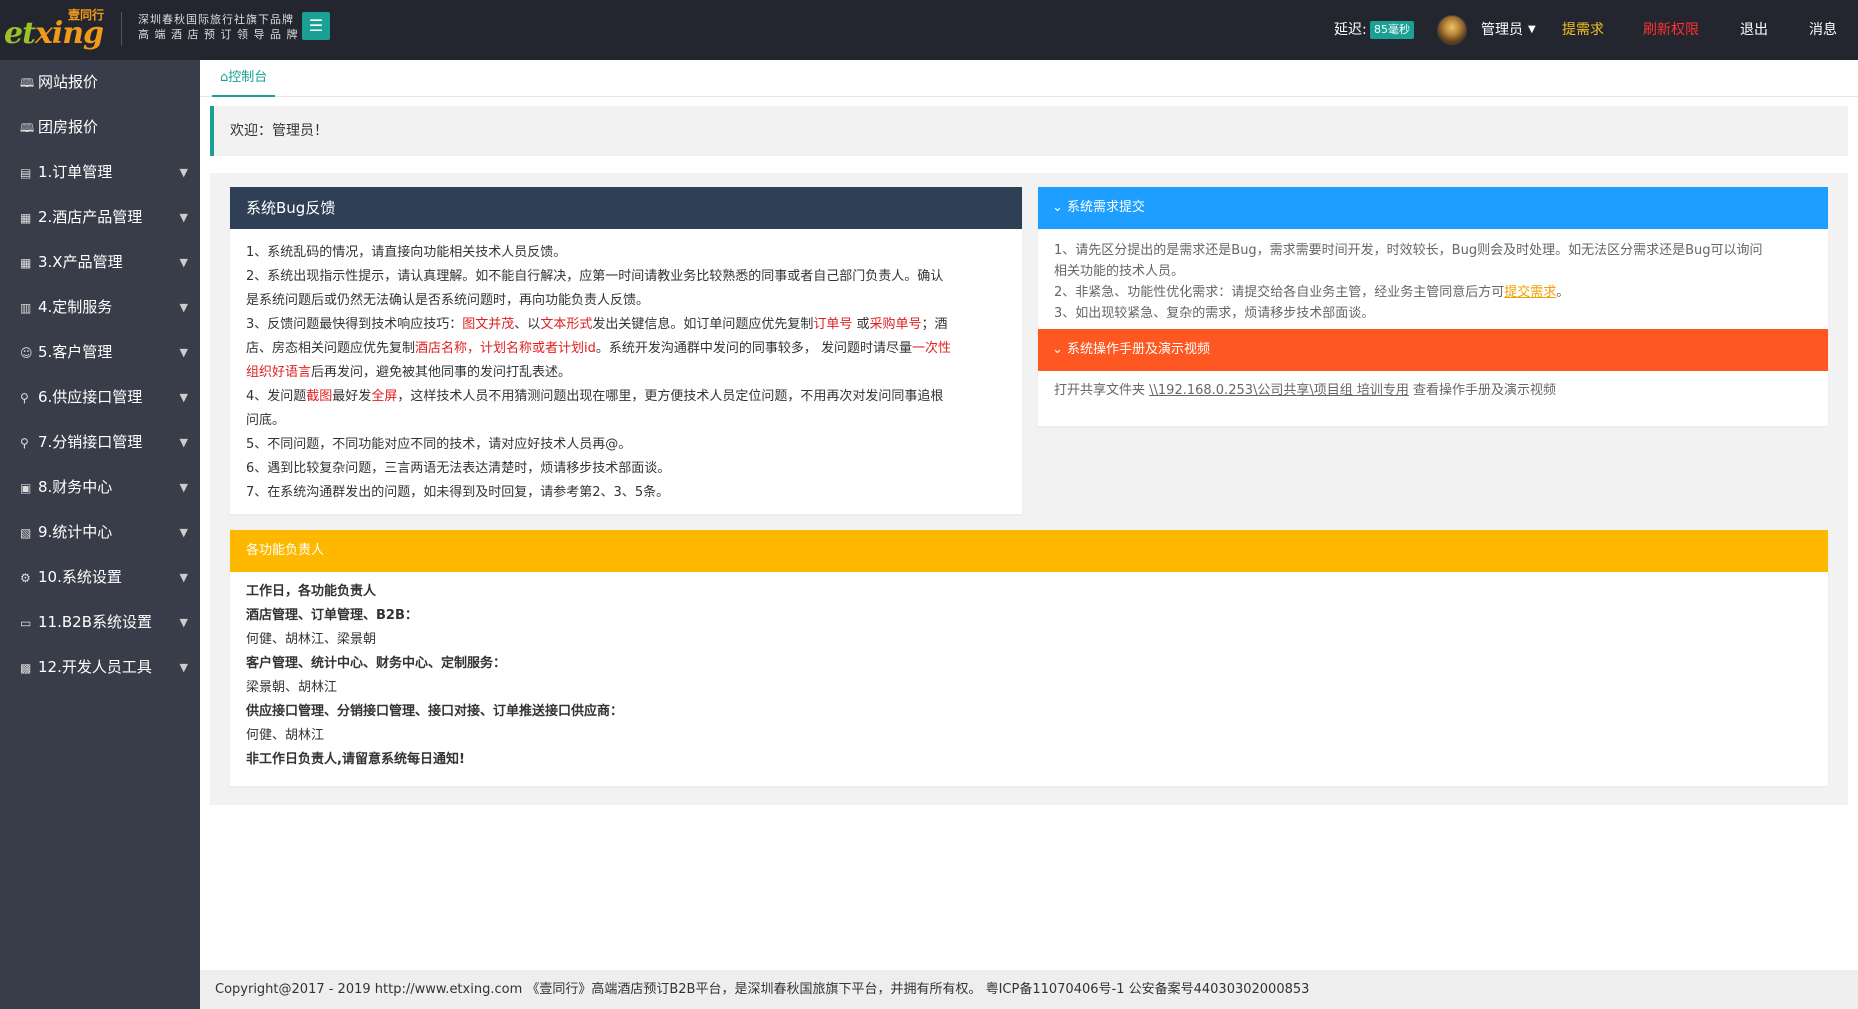 This screenshot has width=1858, height=1009. I want to click on sidebar-item-label: 6.供应接口管理, so click(90, 397).